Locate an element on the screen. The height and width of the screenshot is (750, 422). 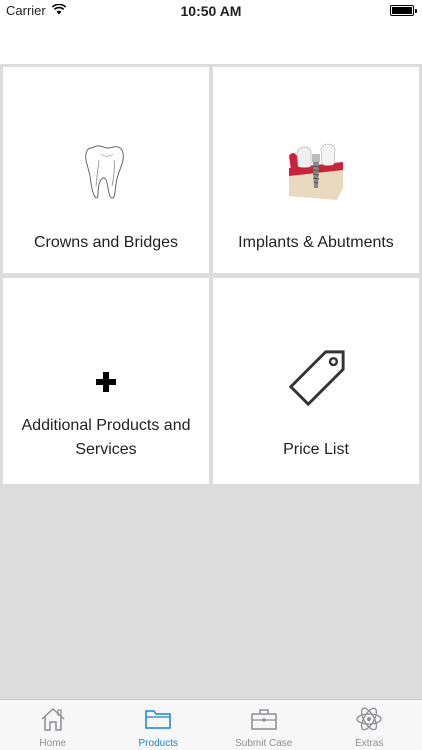
tab-extras: Extras is located at coordinates (369, 725).